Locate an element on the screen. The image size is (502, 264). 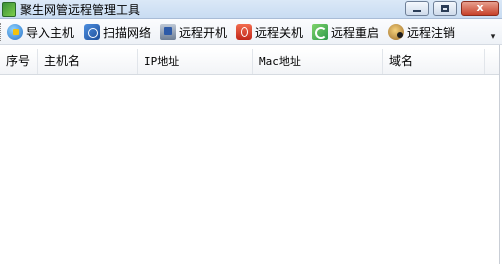
remote-logoff-label: 远程注销 is located at coordinates (431, 32).